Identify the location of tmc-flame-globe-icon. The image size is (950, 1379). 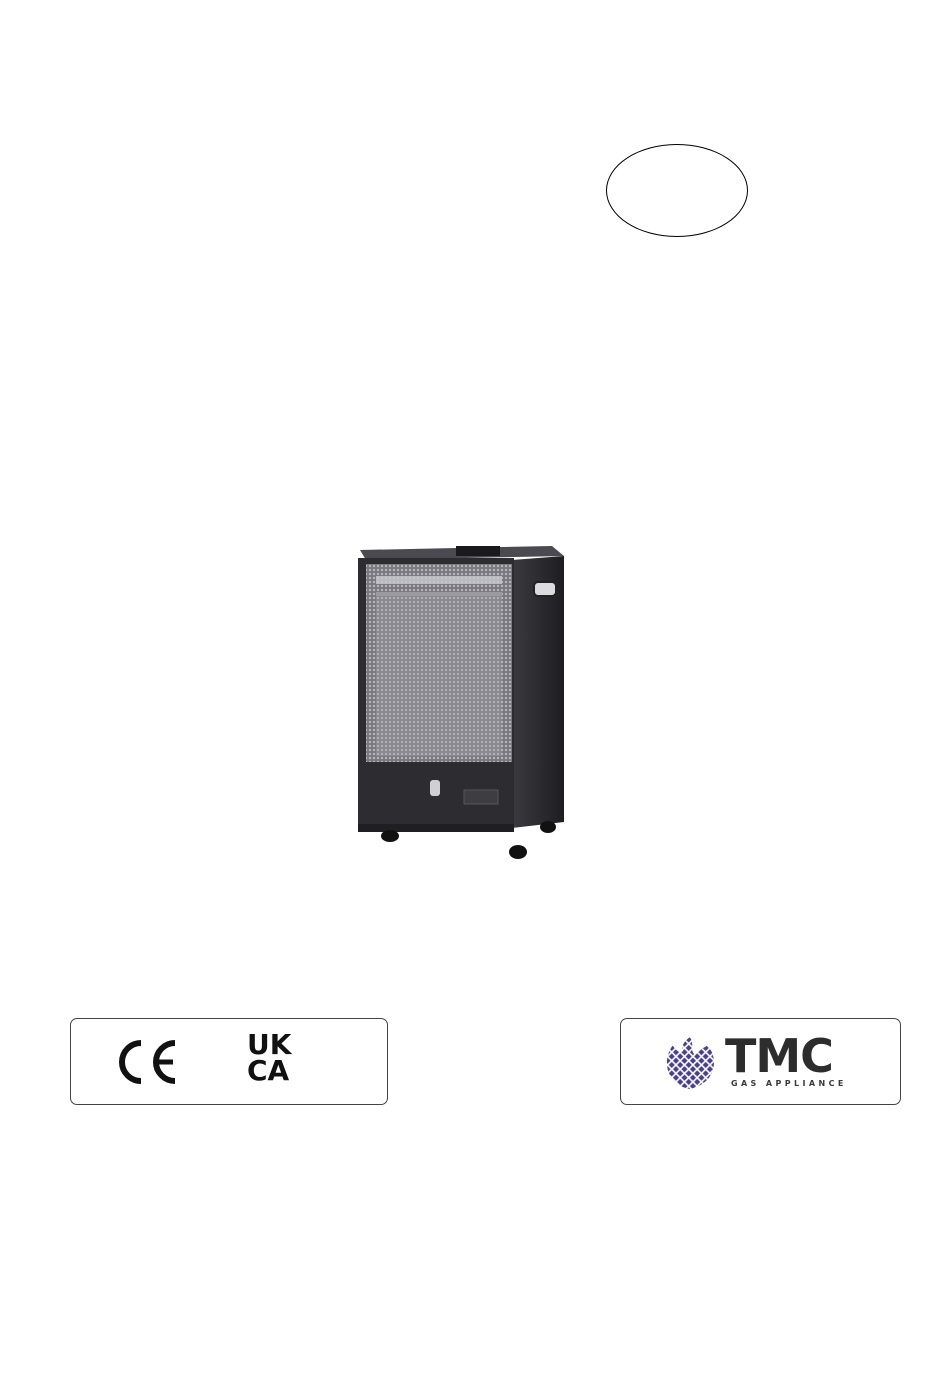
(690, 1063).